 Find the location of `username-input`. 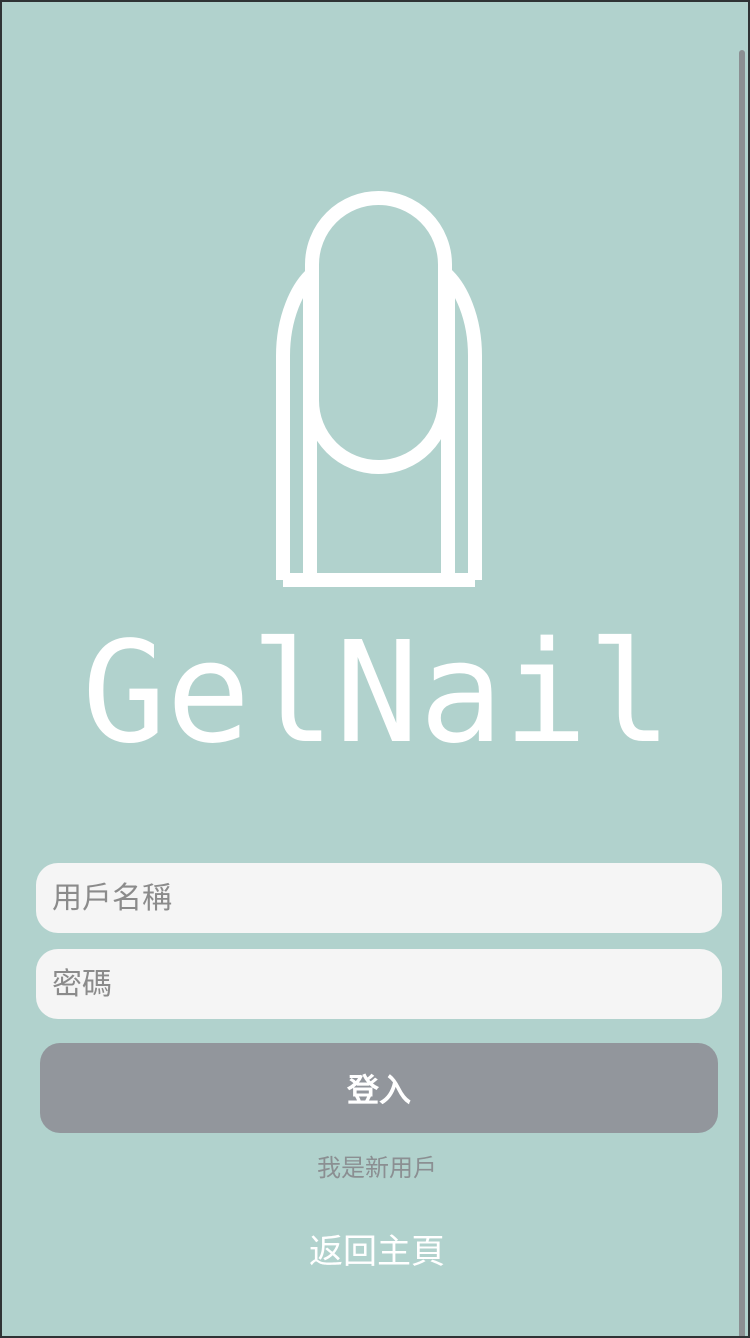

username-input is located at coordinates (379, 898).